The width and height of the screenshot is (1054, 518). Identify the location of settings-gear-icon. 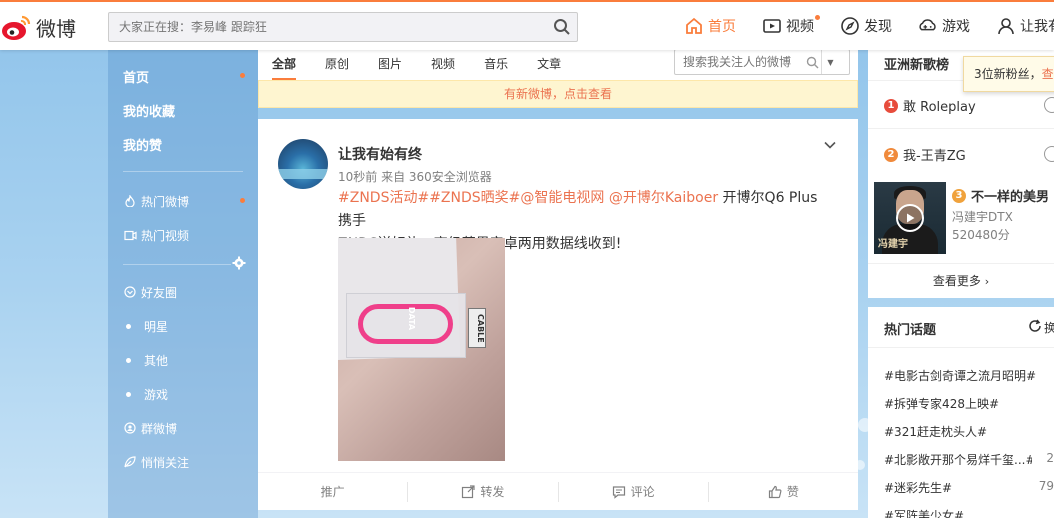
(239, 263).